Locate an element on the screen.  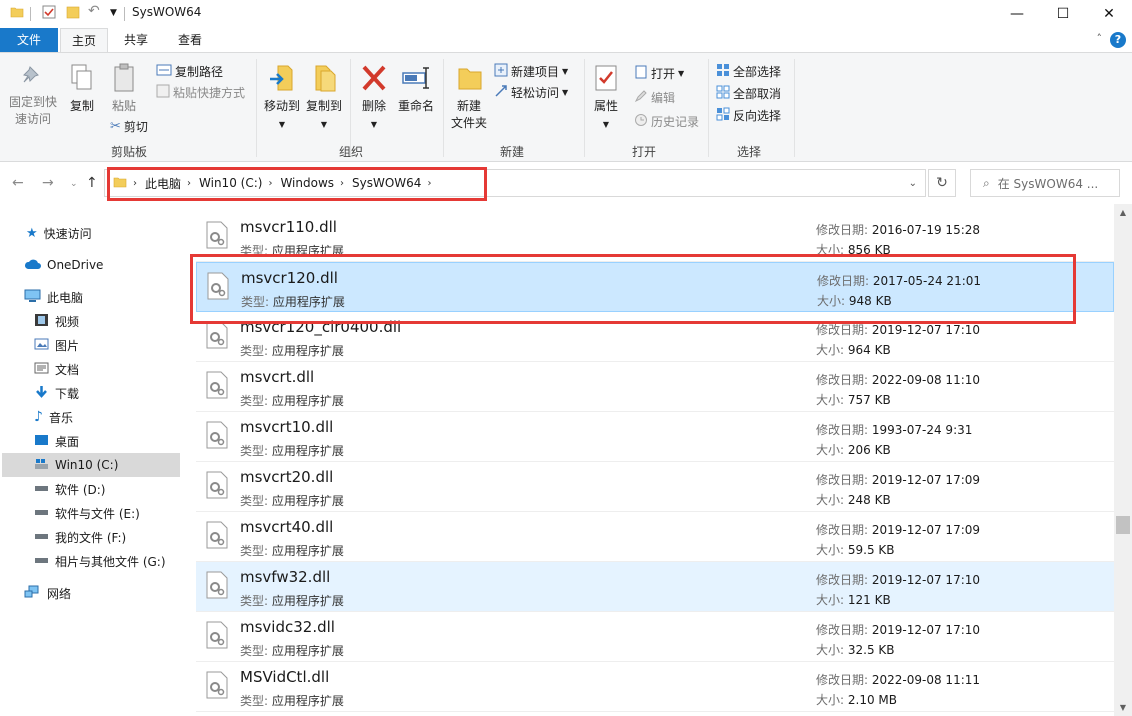
new-item-button: 新建项目 ▼ is located at coordinates (531, 71).